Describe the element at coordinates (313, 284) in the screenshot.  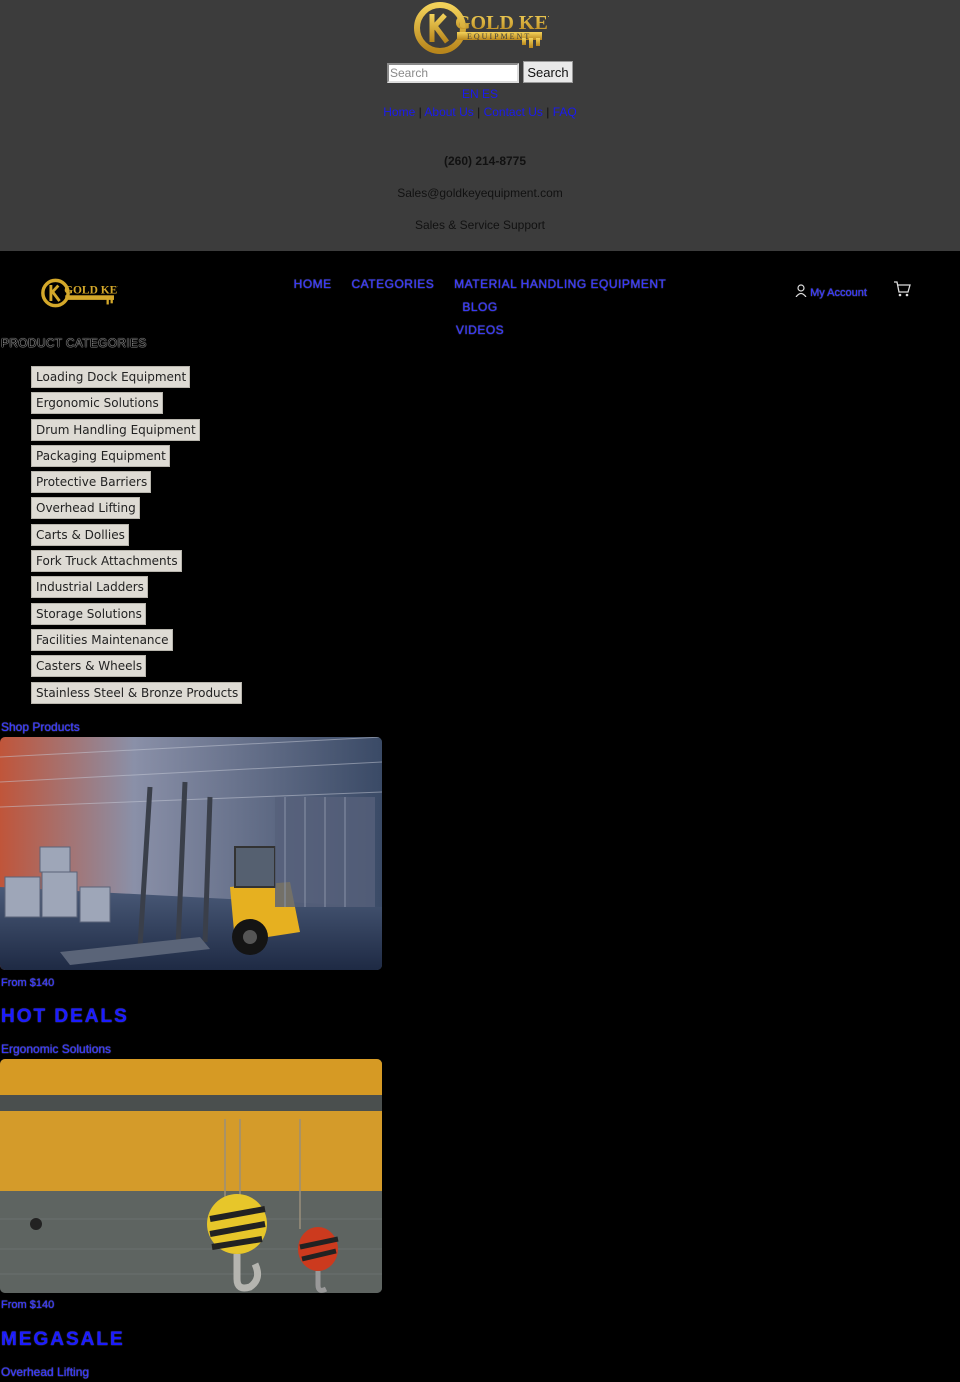
I see `nav-home: HOME` at that location.